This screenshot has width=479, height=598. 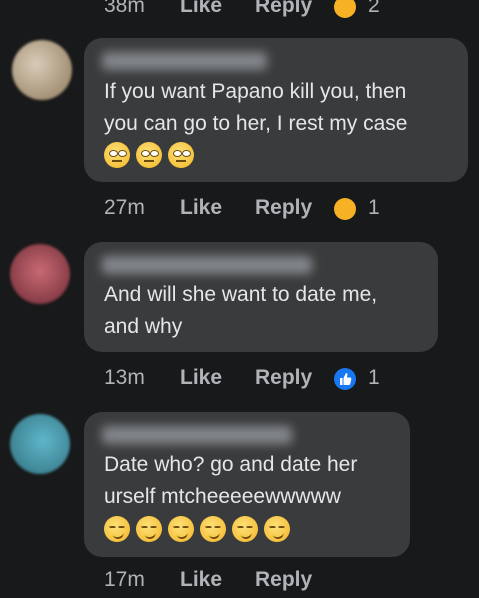 I want to click on comment-timestamp: 13m, so click(x=124, y=377).